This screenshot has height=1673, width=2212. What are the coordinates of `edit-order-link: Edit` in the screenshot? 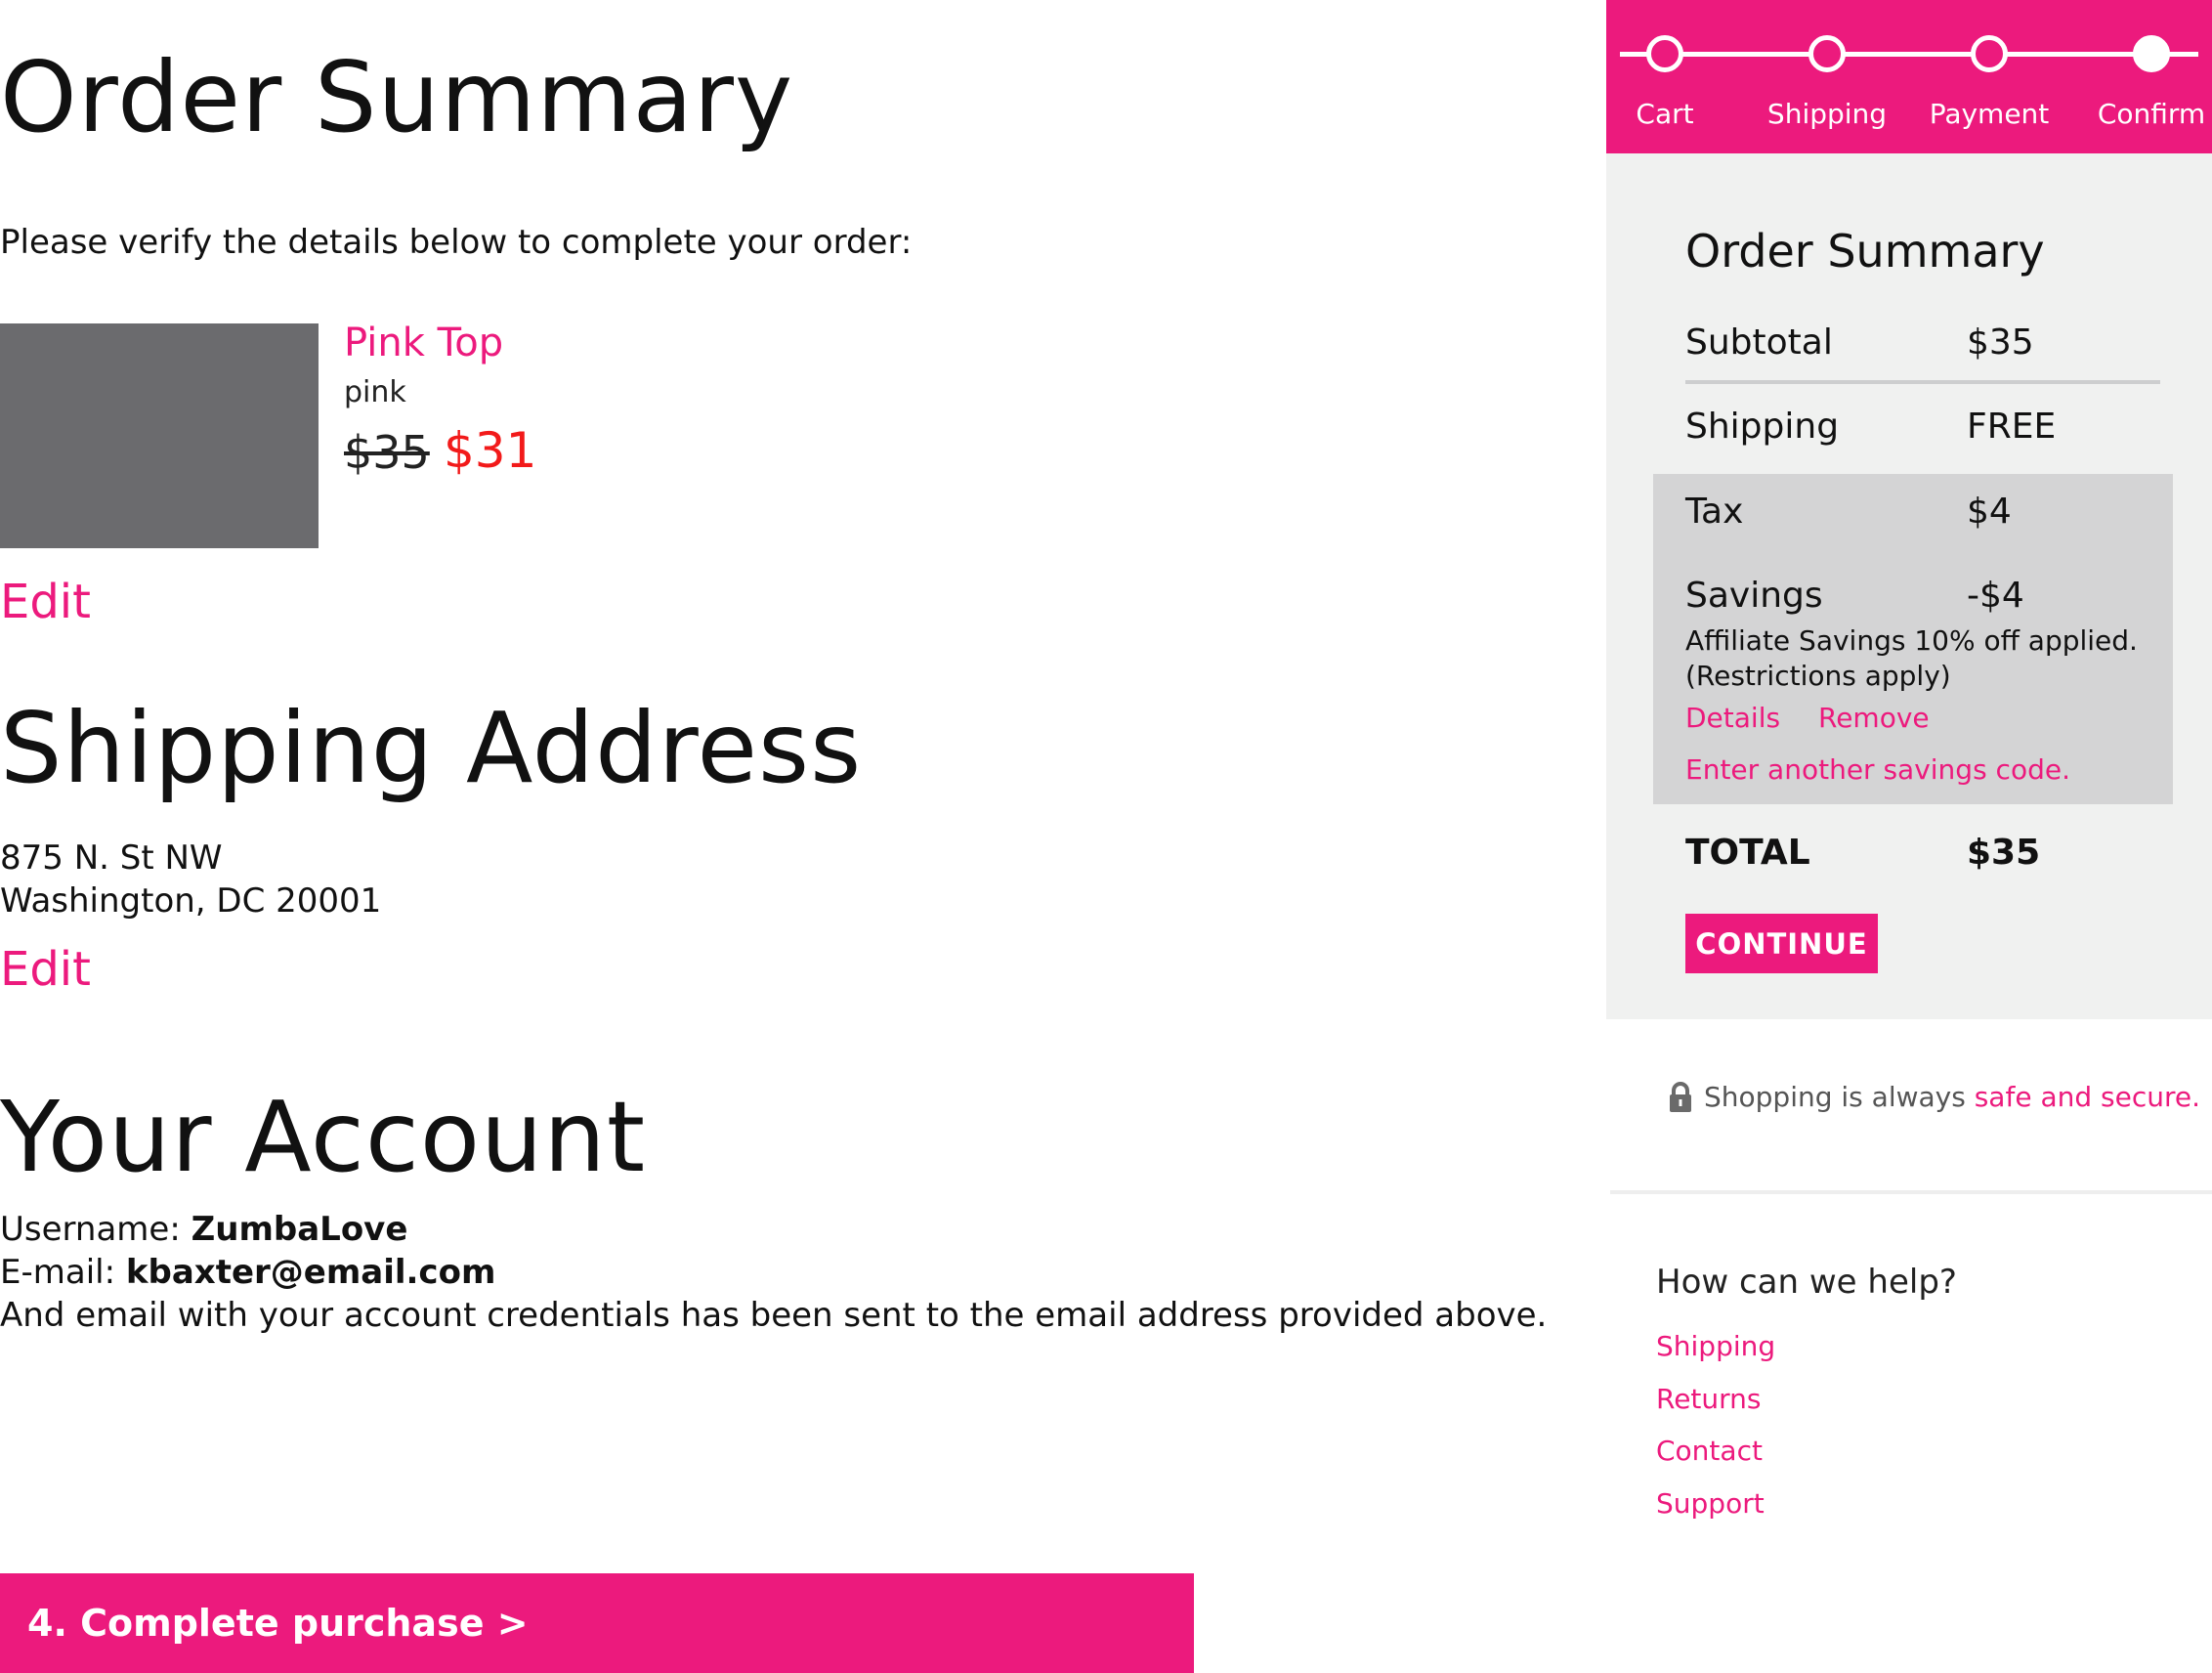 It's located at (45, 602).